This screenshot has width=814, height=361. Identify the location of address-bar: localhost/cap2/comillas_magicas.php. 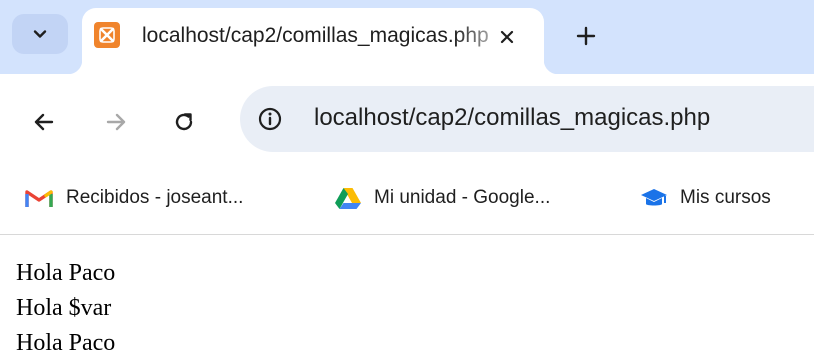
(527, 119).